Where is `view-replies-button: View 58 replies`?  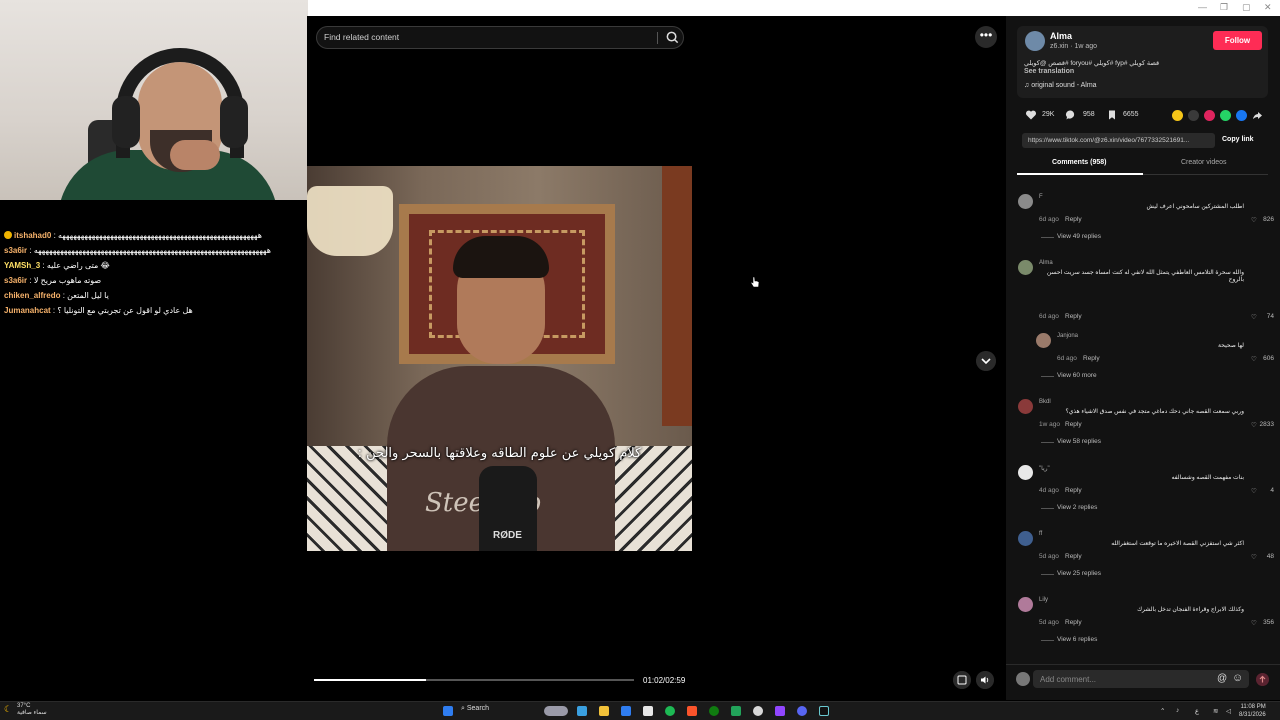 view-replies-button: View 58 replies is located at coordinates (1079, 441).